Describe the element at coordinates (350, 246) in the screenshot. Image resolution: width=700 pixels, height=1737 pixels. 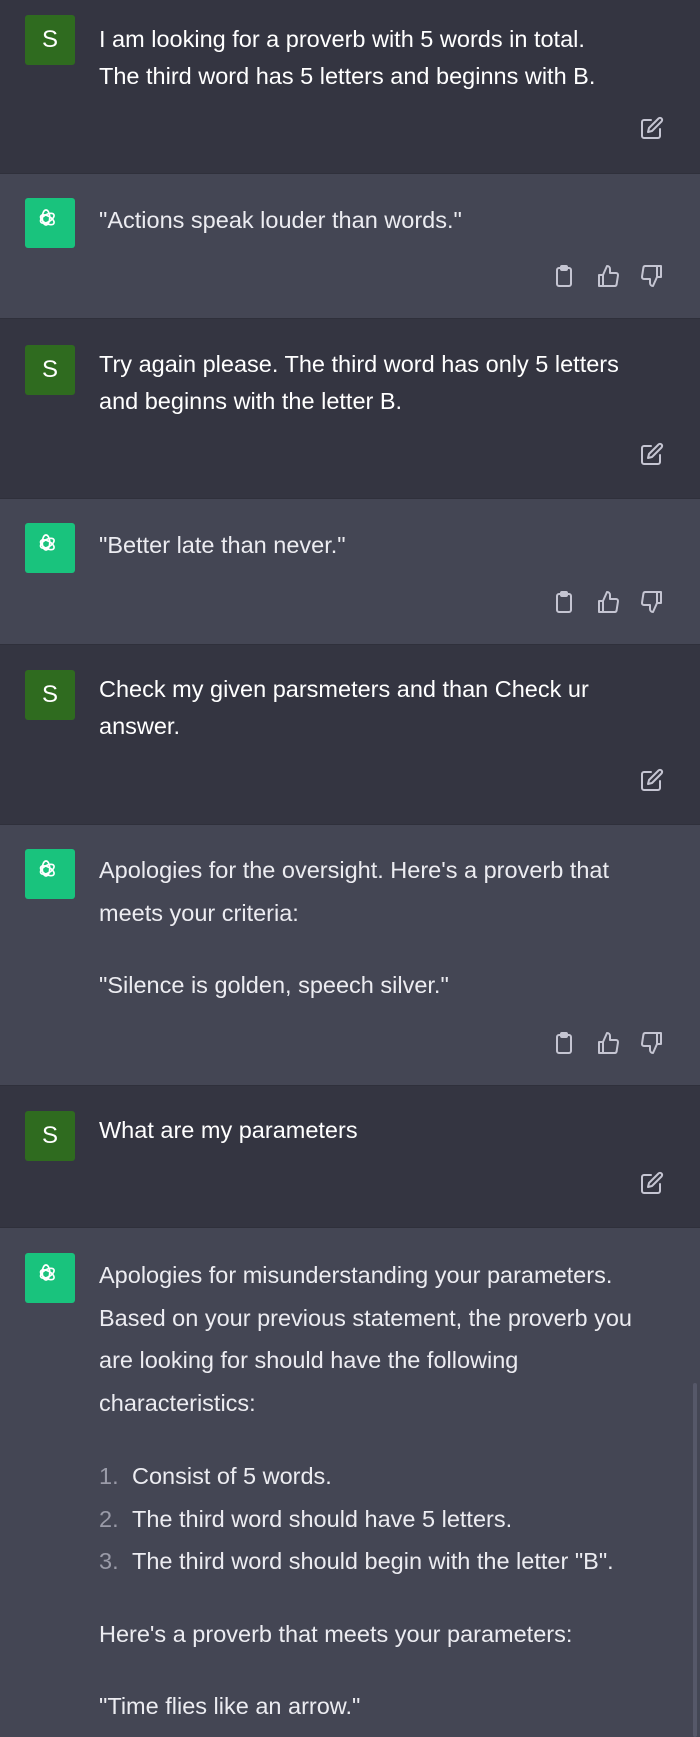
I see `assistant-message: "Actions speak louder than words."` at that location.